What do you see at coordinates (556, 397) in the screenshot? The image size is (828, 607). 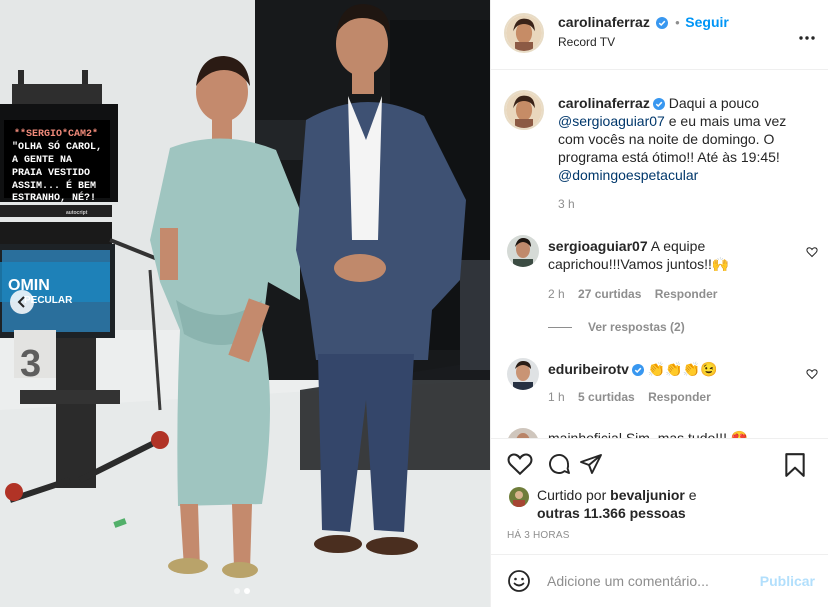 I see `comment-time: 1 h` at bounding box center [556, 397].